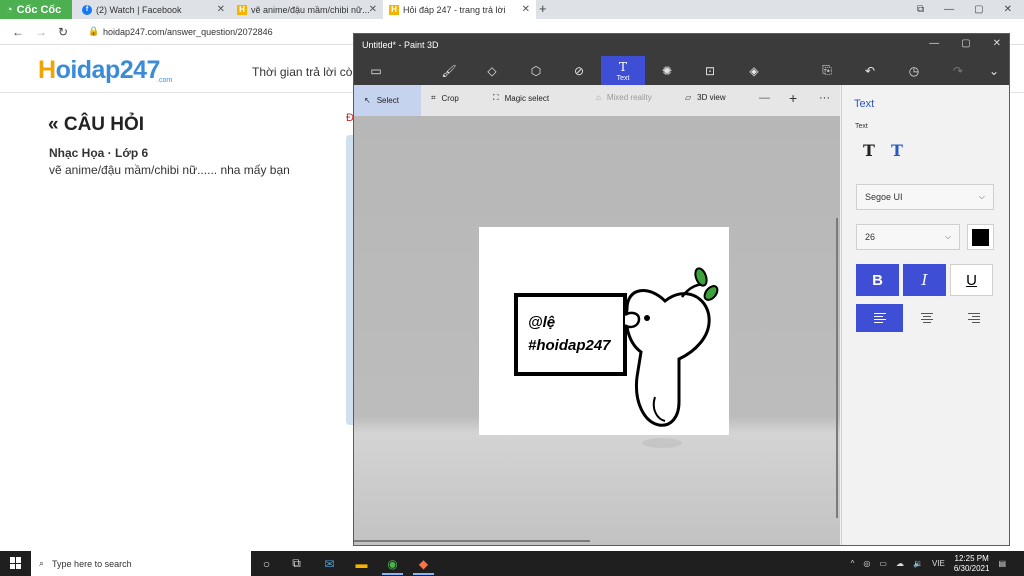 The width and height of the screenshot is (1024, 576). What do you see at coordinates (710, 70) in the screenshot?
I see `canvas-icon: ⊡` at bounding box center [710, 70].